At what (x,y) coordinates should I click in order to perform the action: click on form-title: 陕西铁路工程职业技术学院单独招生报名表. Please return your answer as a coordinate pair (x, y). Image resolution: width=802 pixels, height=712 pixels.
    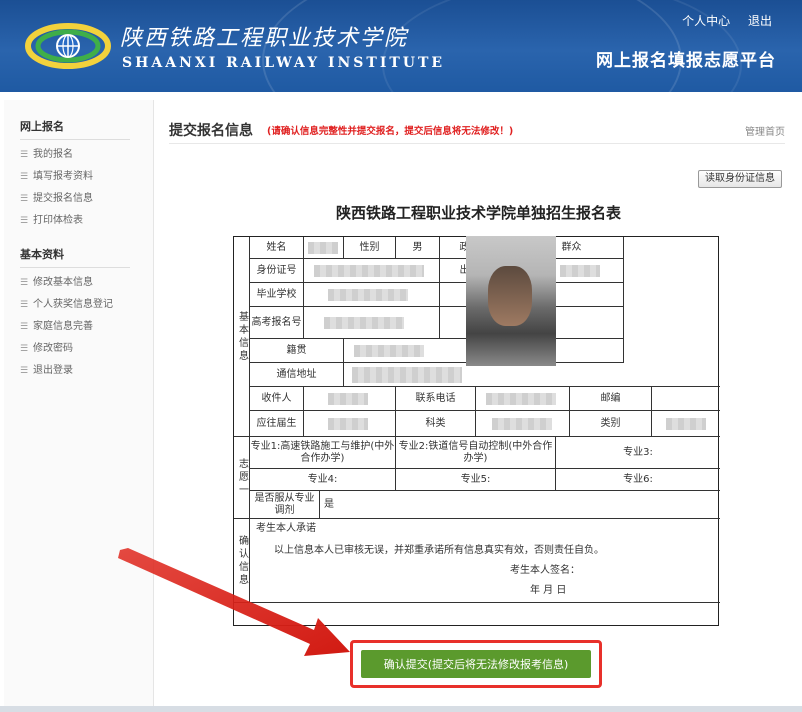
    Looking at the image, I should click on (478, 213).